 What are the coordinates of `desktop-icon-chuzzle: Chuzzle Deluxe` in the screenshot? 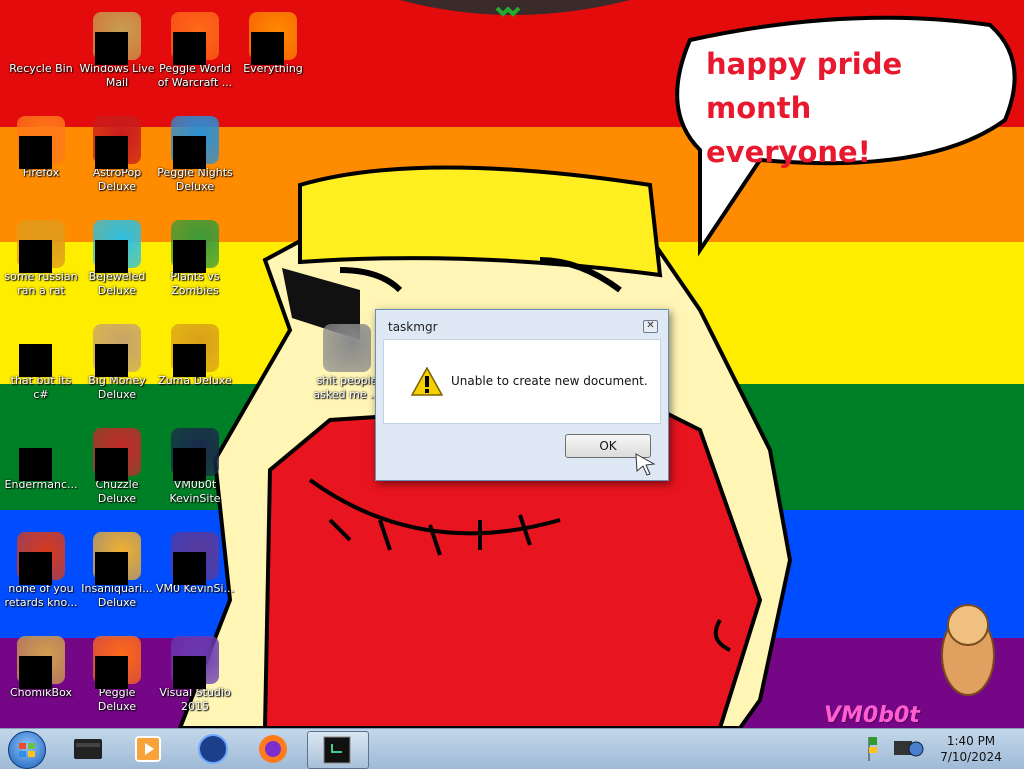 It's located at (117, 474).